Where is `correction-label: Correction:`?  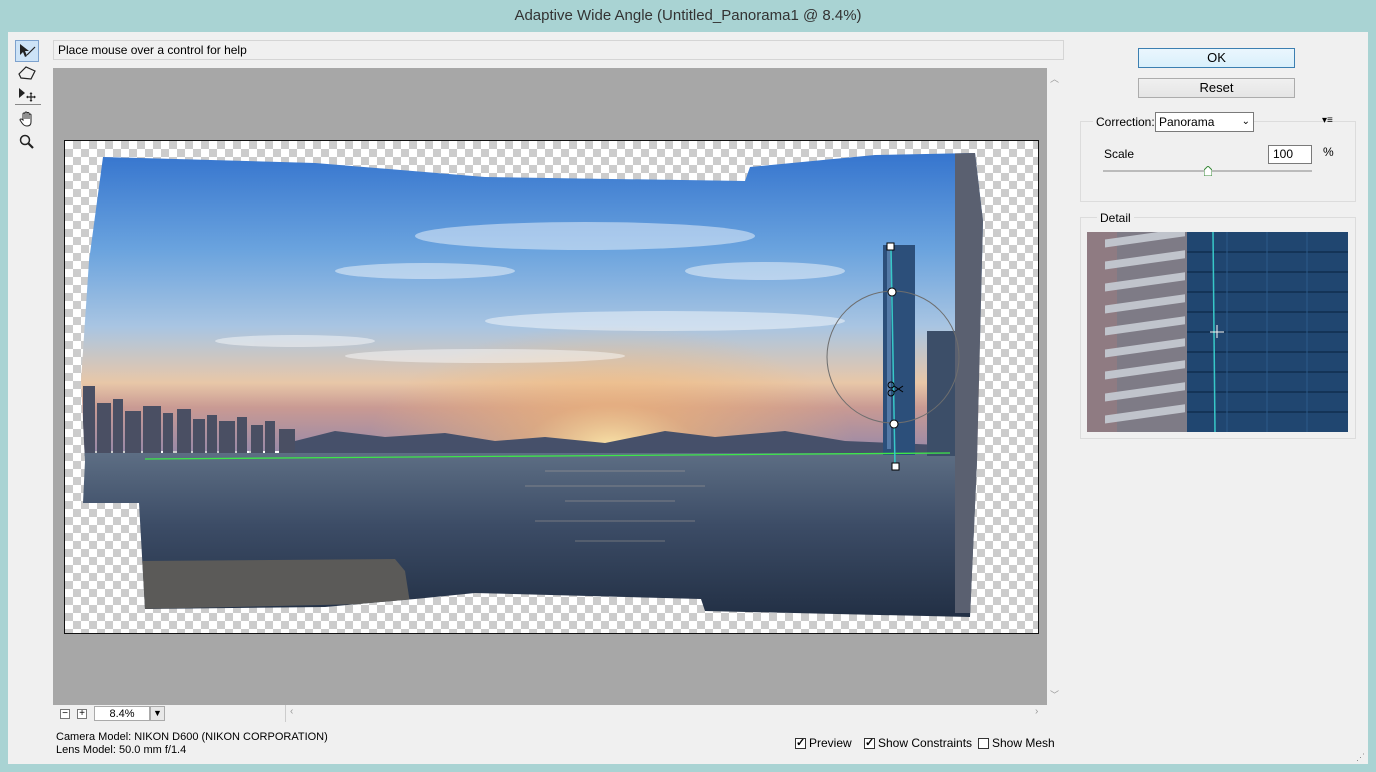
correction-label: Correction: is located at coordinates (1125, 122).